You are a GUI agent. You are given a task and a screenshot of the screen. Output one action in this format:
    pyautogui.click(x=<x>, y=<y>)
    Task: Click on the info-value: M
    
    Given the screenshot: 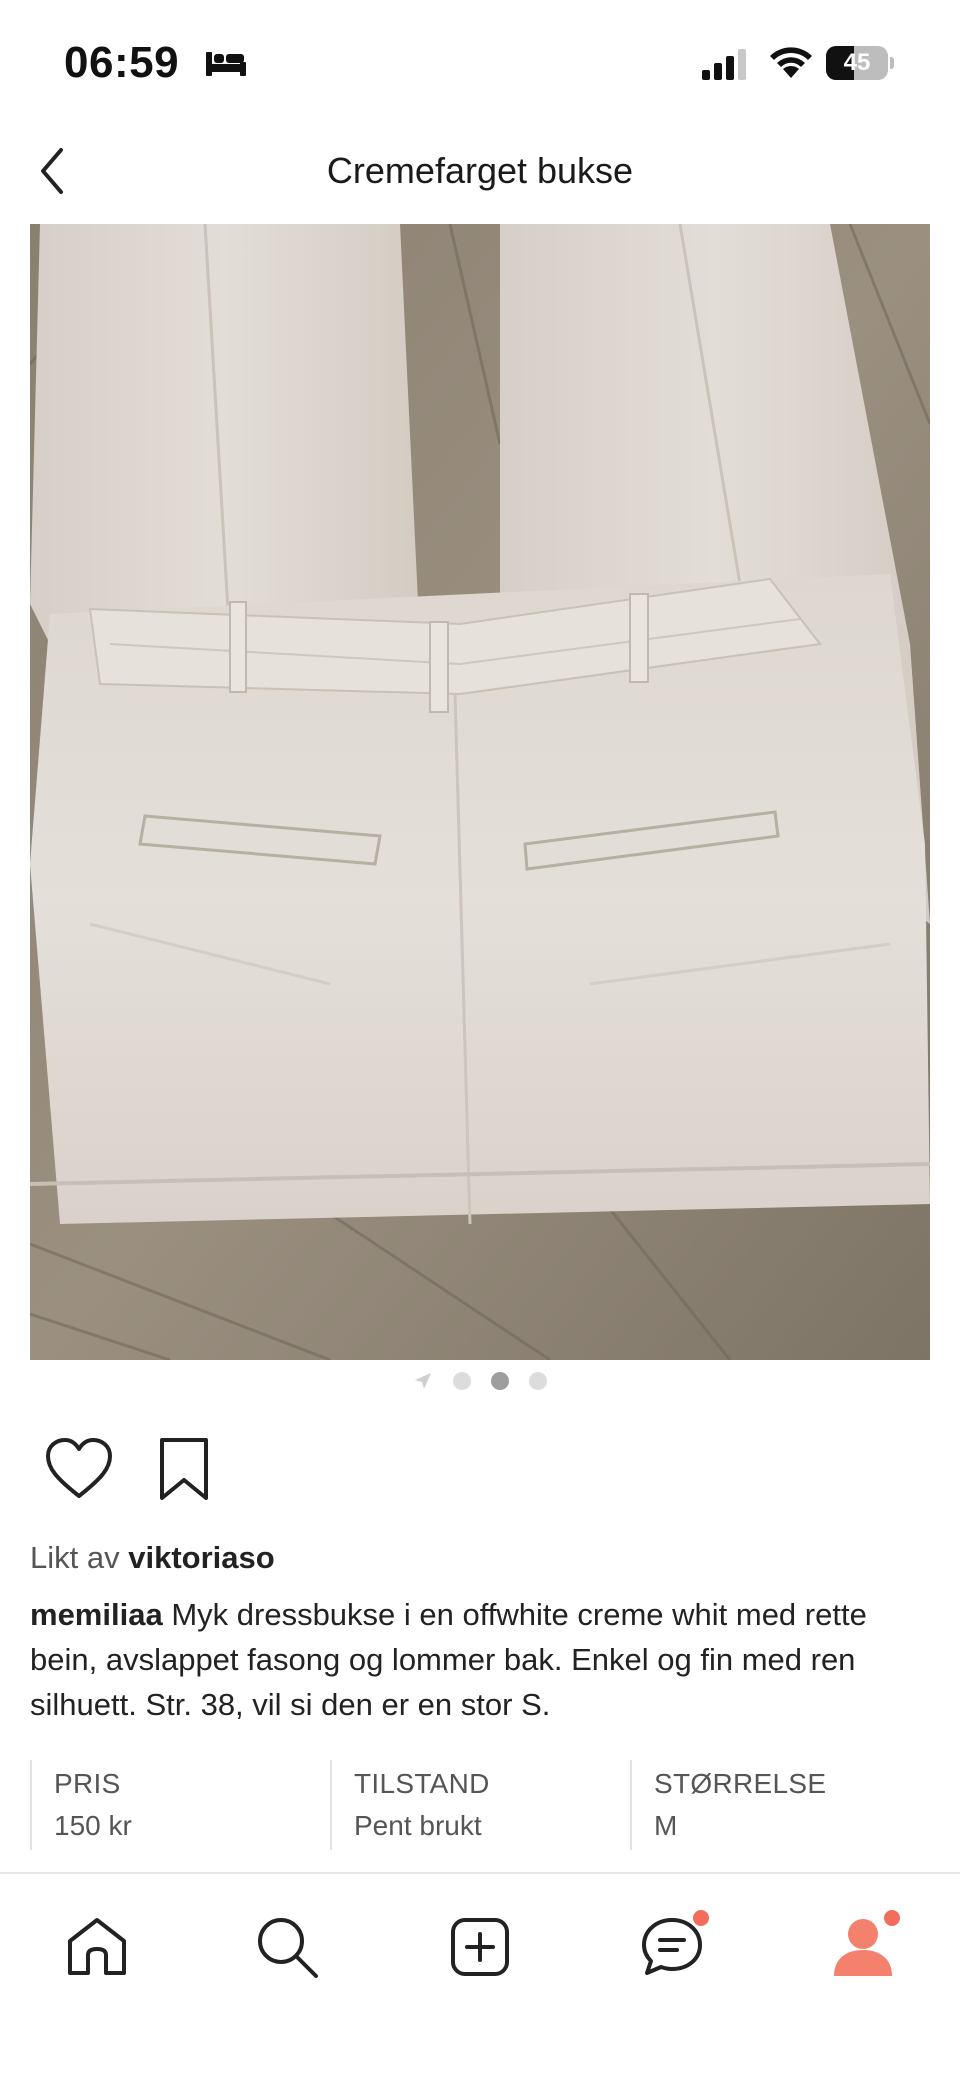 What is the action you would take?
    pyautogui.click(x=666, y=1825)
    